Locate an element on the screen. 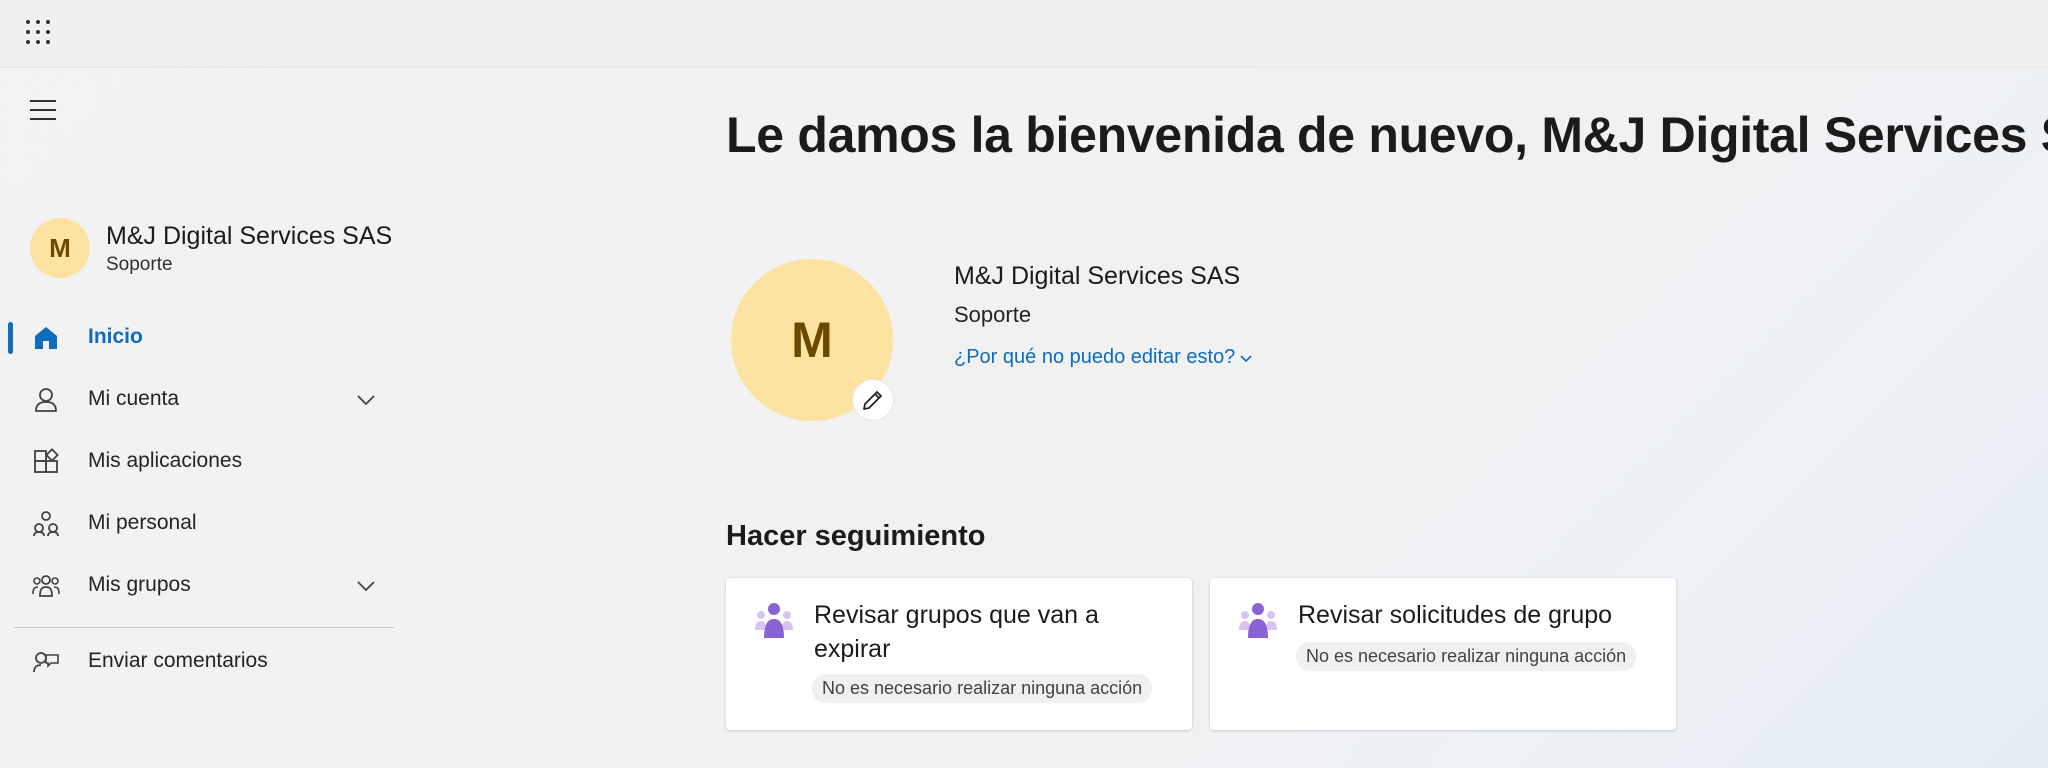  top-bar is located at coordinates (1024, 34).